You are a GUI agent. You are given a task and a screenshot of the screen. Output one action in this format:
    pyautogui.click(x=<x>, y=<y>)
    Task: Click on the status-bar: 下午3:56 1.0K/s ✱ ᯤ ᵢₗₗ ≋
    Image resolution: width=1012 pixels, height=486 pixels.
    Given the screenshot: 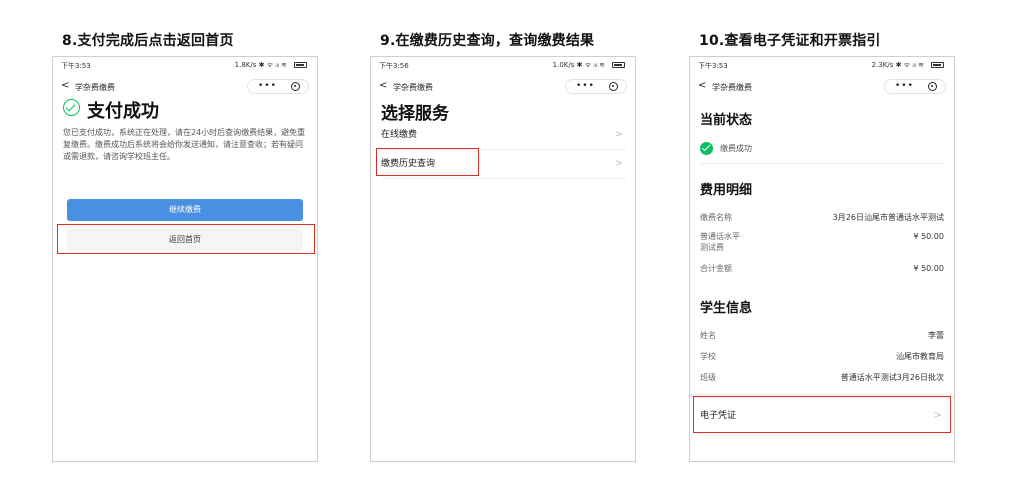 What is the action you would take?
    pyautogui.click(x=503, y=66)
    